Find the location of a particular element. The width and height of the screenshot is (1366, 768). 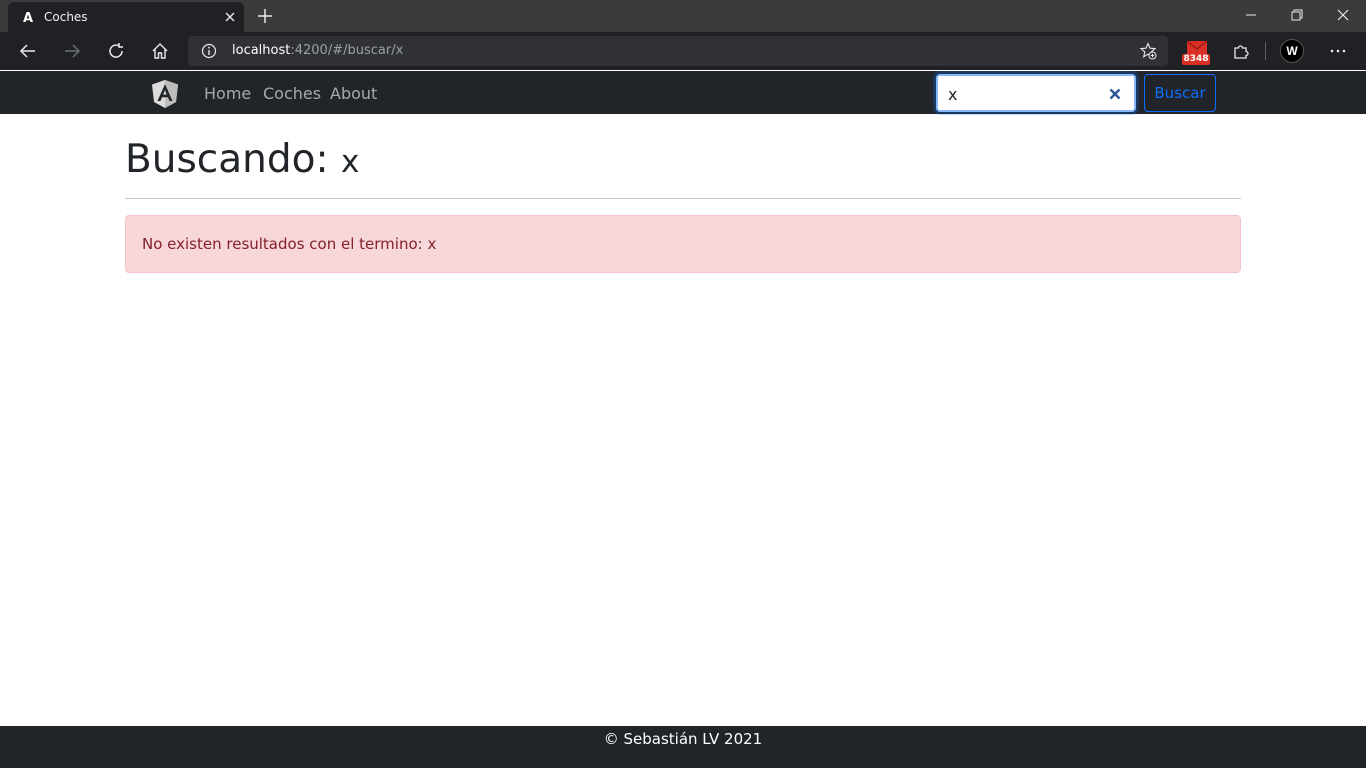

nav-link-coches: Coches is located at coordinates (292, 93).